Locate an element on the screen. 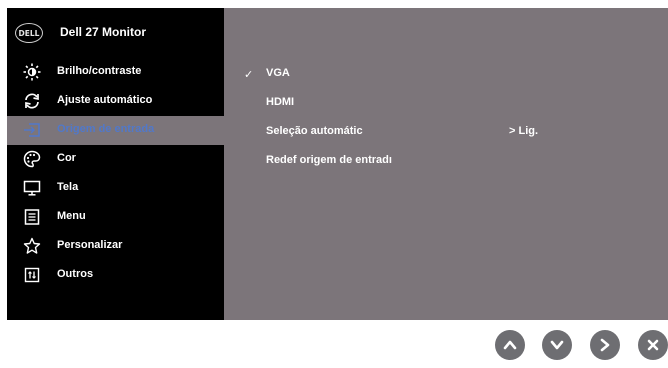 The width and height of the screenshot is (668, 368). menu-item-others: Outros is located at coordinates (115, 275).